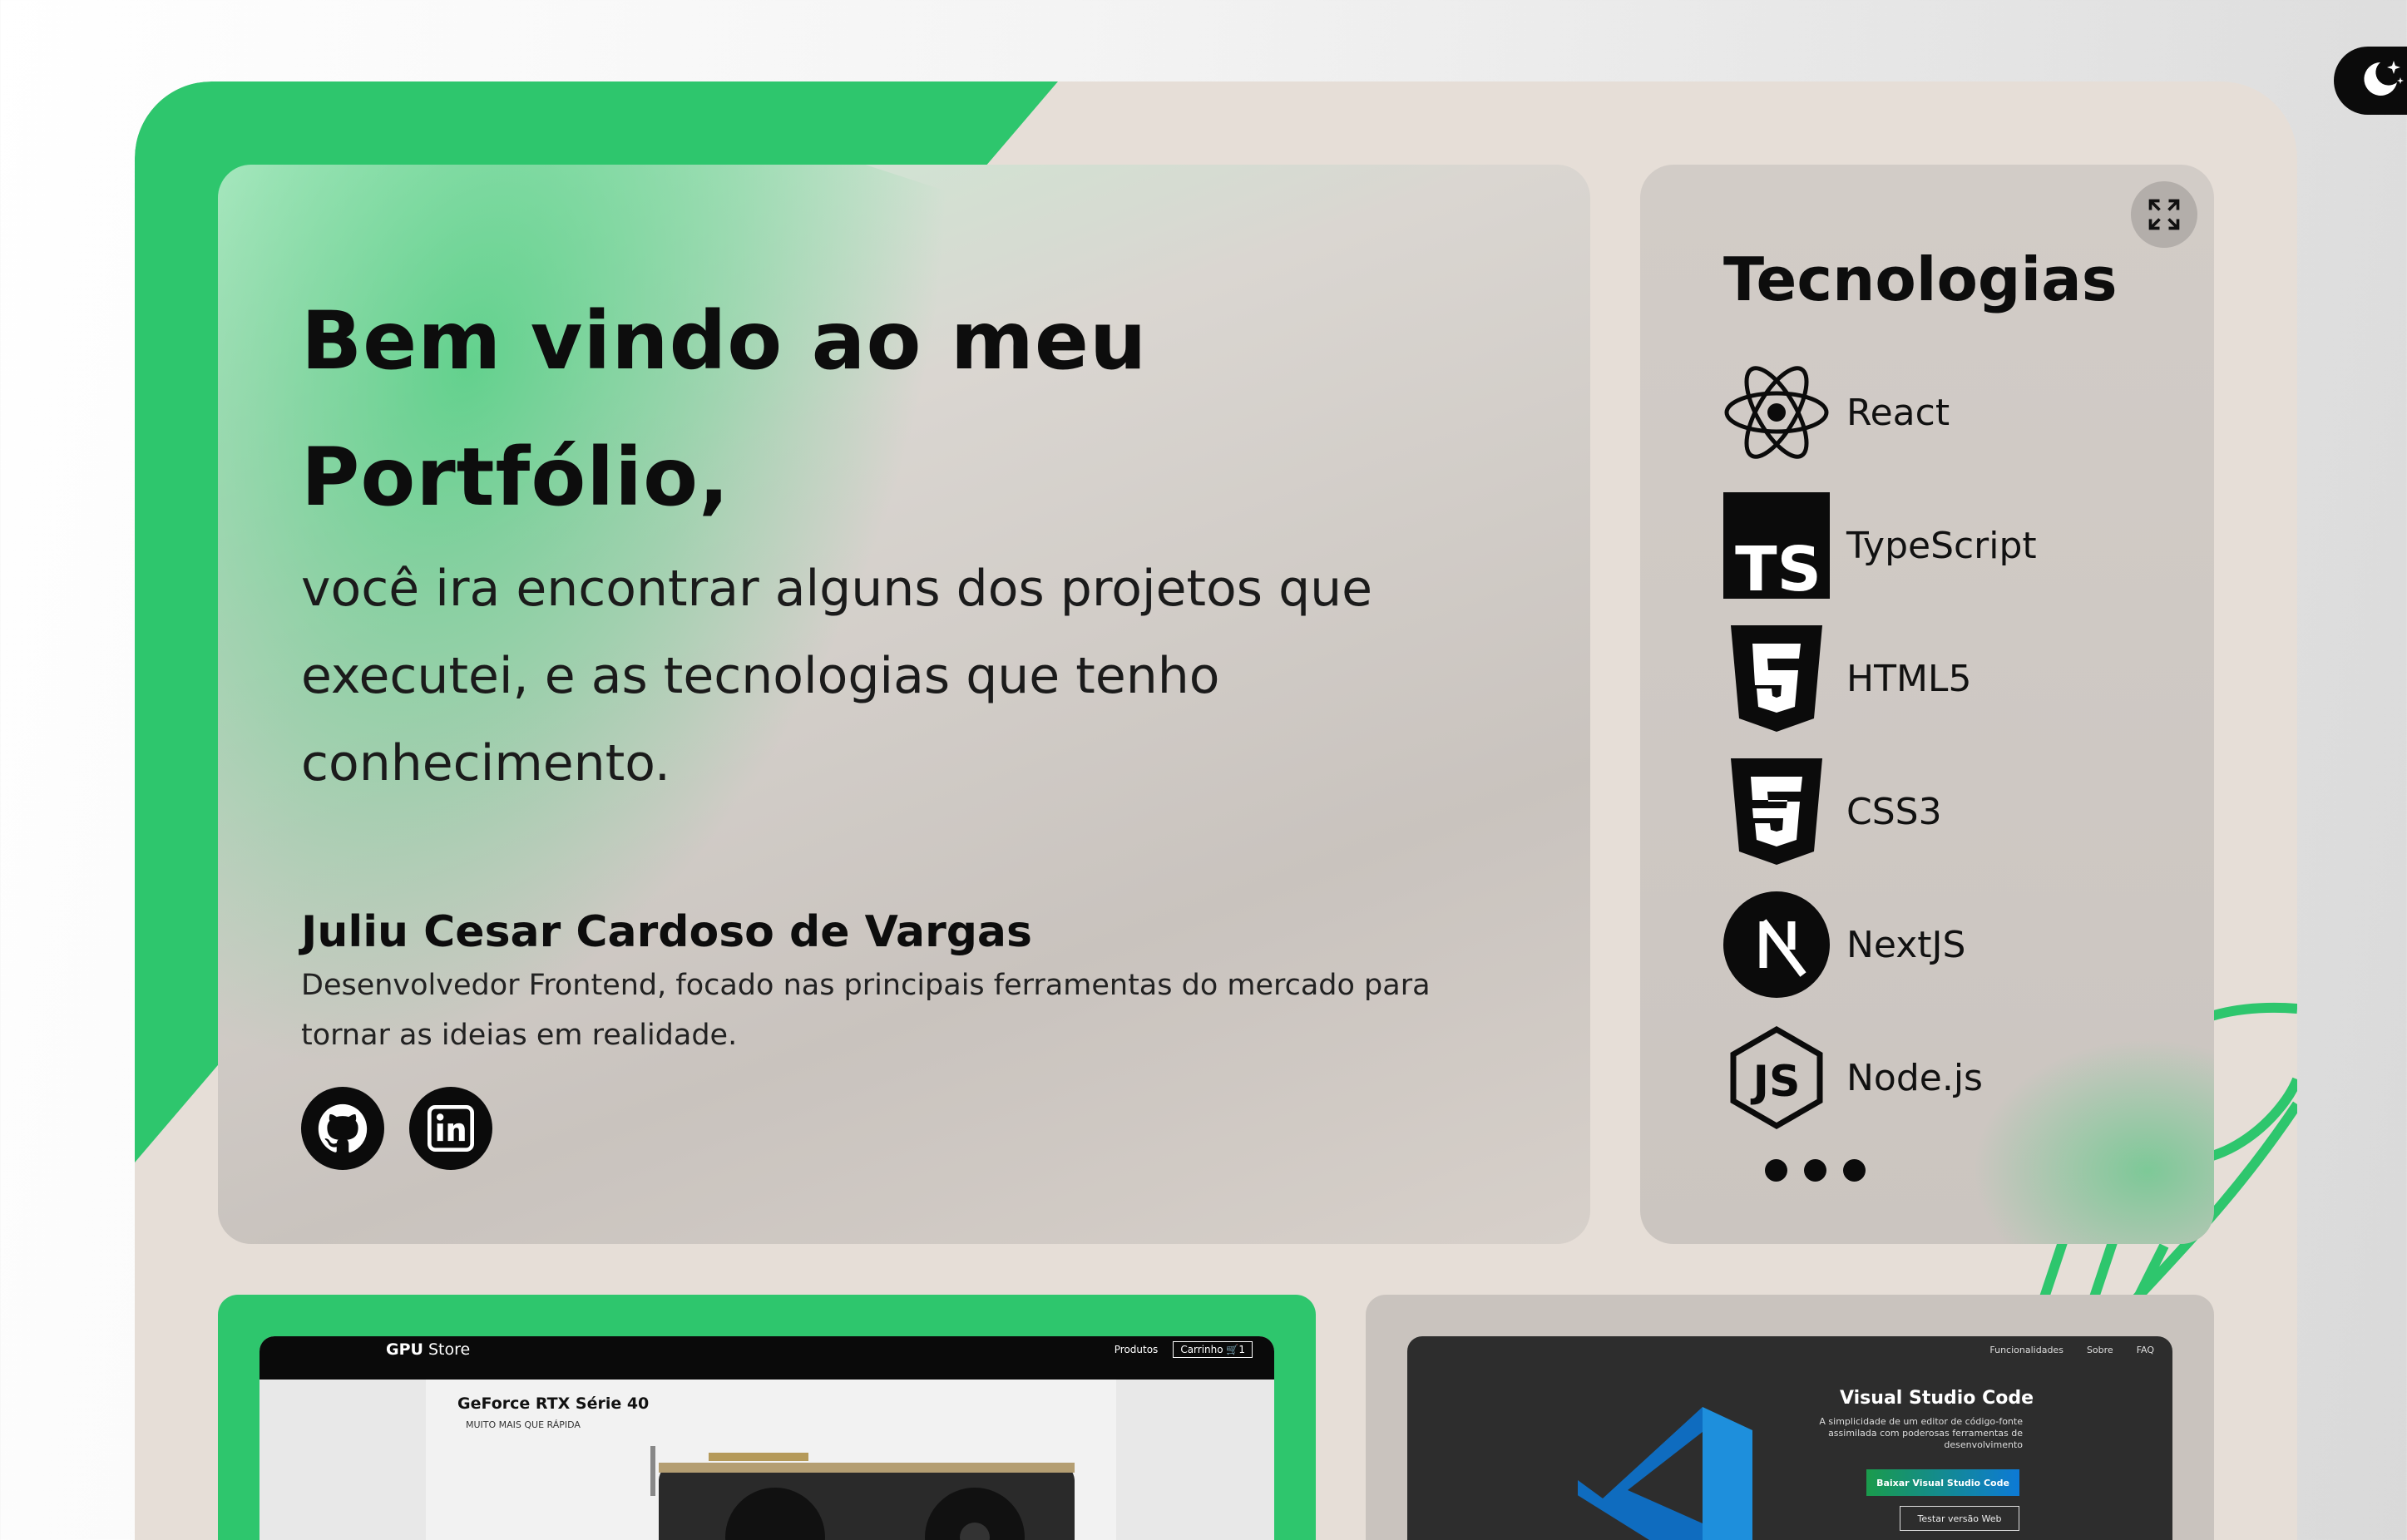 Image resolution: width=2407 pixels, height=1540 pixels. Describe the element at coordinates (428, 1349) in the screenshot. I see `gpu-store-logo: GPU Store` at that location.